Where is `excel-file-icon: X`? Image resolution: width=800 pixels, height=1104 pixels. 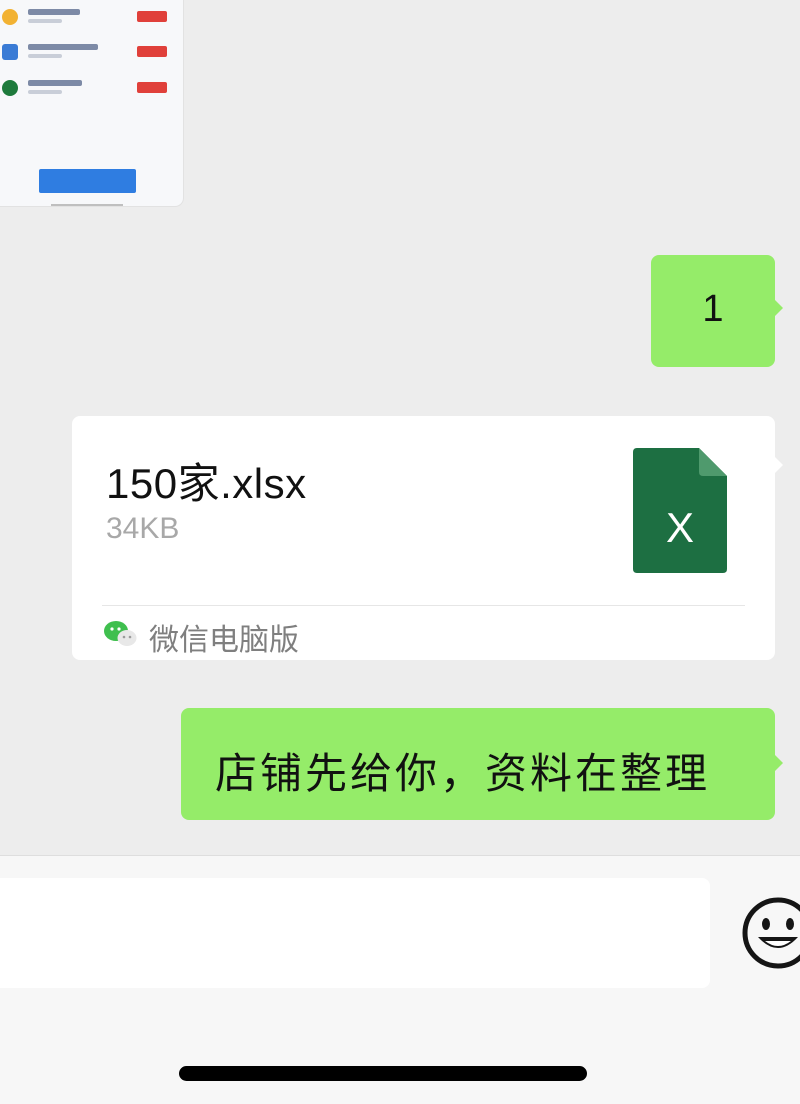 excel-file-icon: X is located at coordinates (680, 510).